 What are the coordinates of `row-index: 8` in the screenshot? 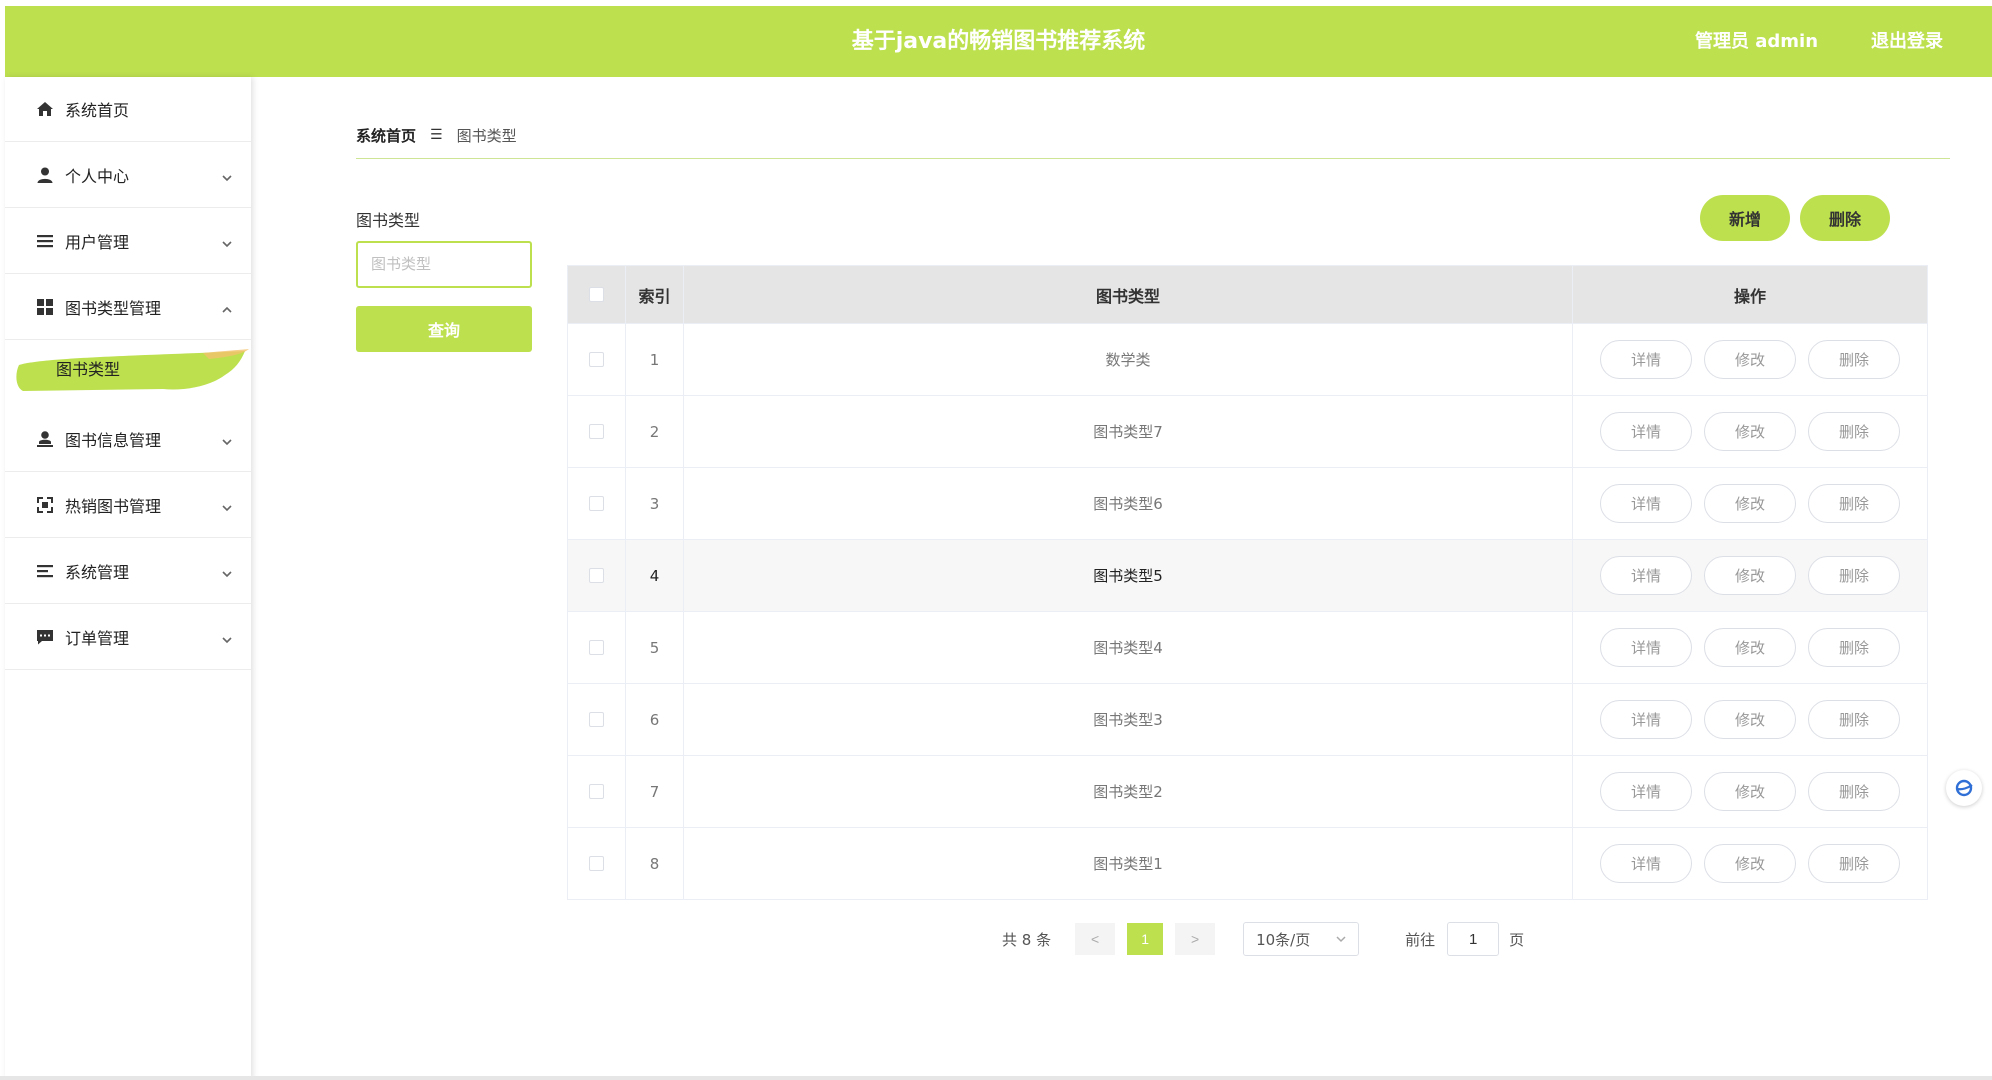 It's located at (655, 863).